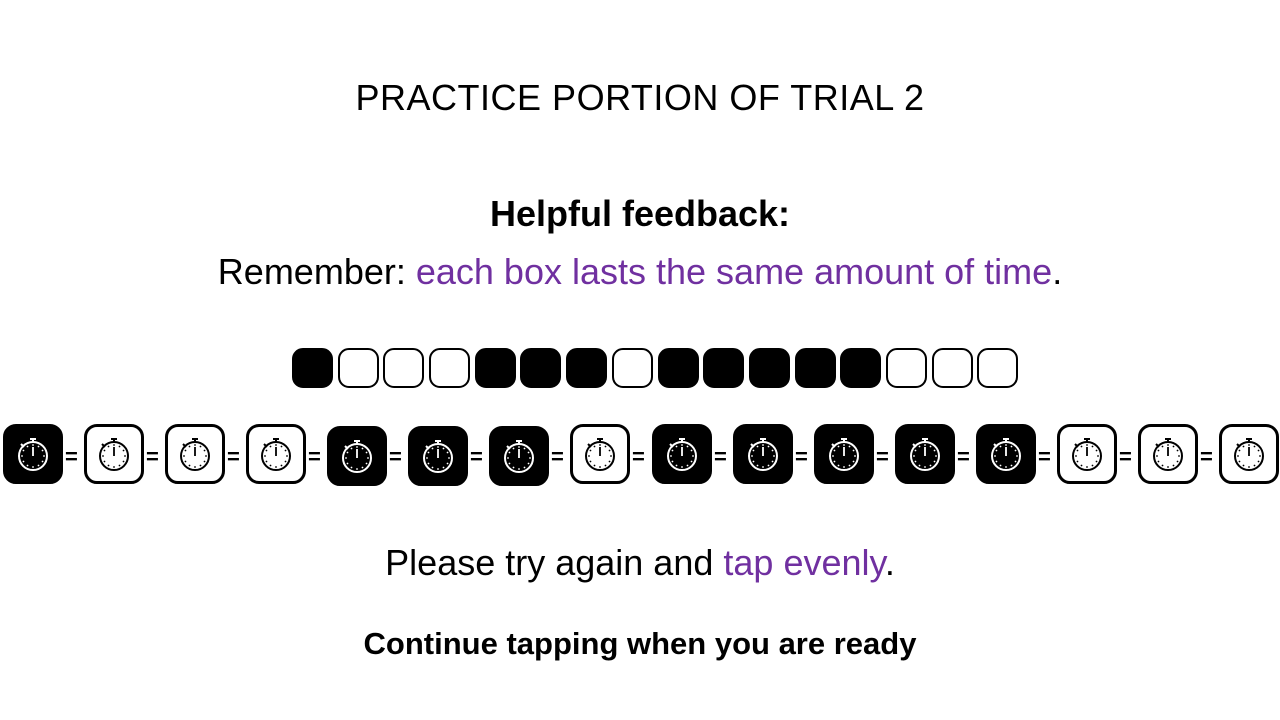 The width and height of the screenshot is (1280, 720). What do you see at coordinates (804, 562) in the screenshot?
I see `try-again-highlight: tap evenly` at bounding box center [804, 562].